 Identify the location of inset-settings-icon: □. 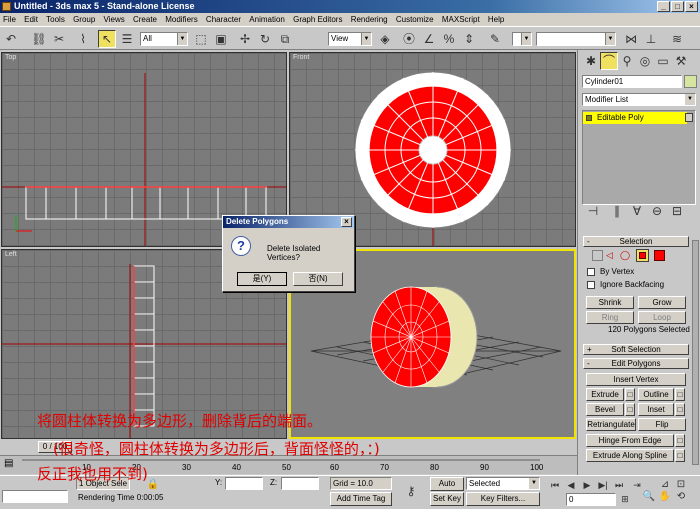
(680, 409).